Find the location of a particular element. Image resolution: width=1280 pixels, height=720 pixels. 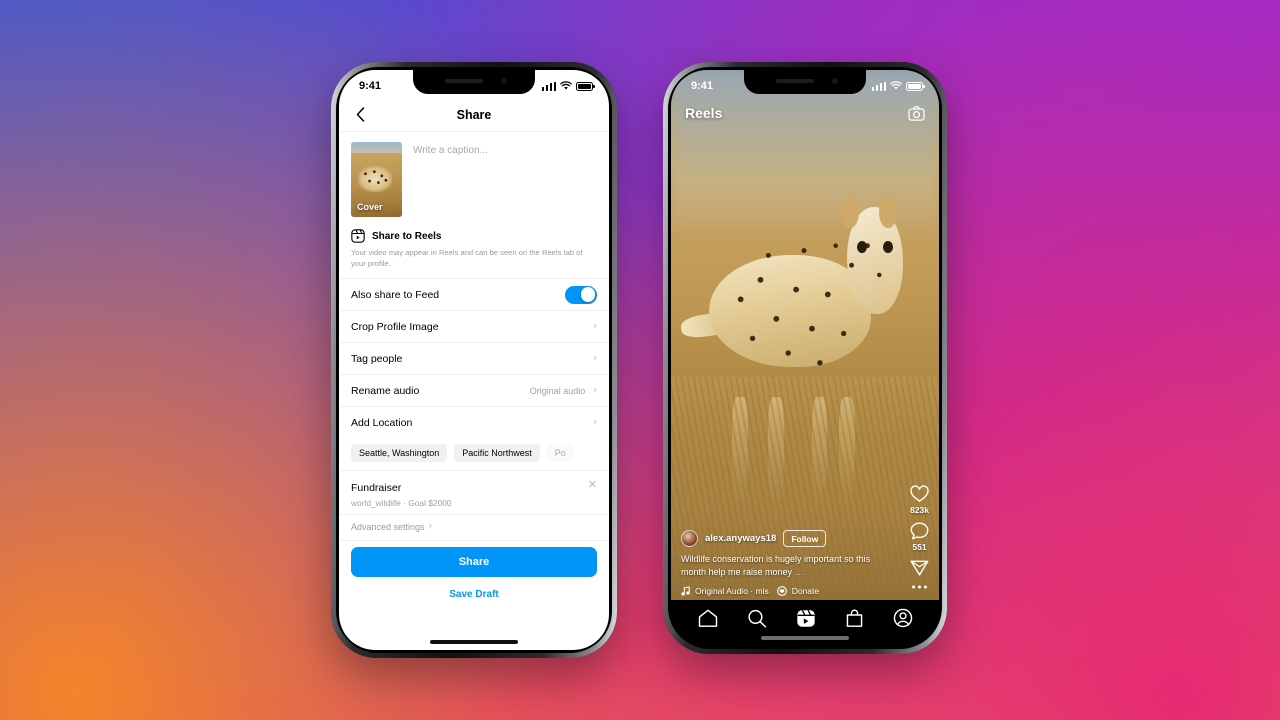

search-icon is located at coordinates (756, 618).